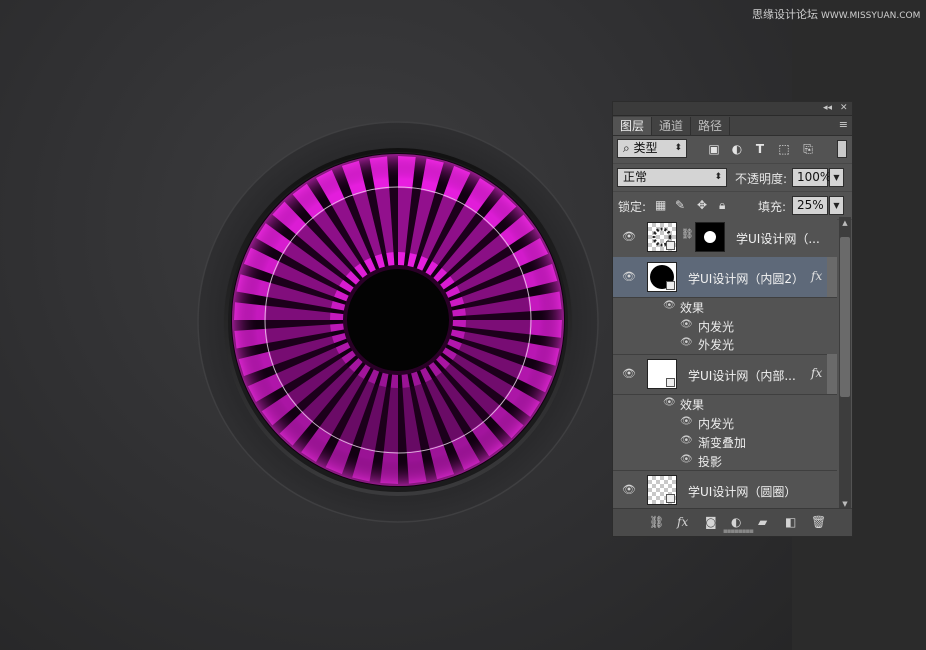 The height and width of the screenshot is (650, 926). Describe the element at coordinates (714, 149) in the screenshot. I see `image-filter-icon: ▣` at that location.